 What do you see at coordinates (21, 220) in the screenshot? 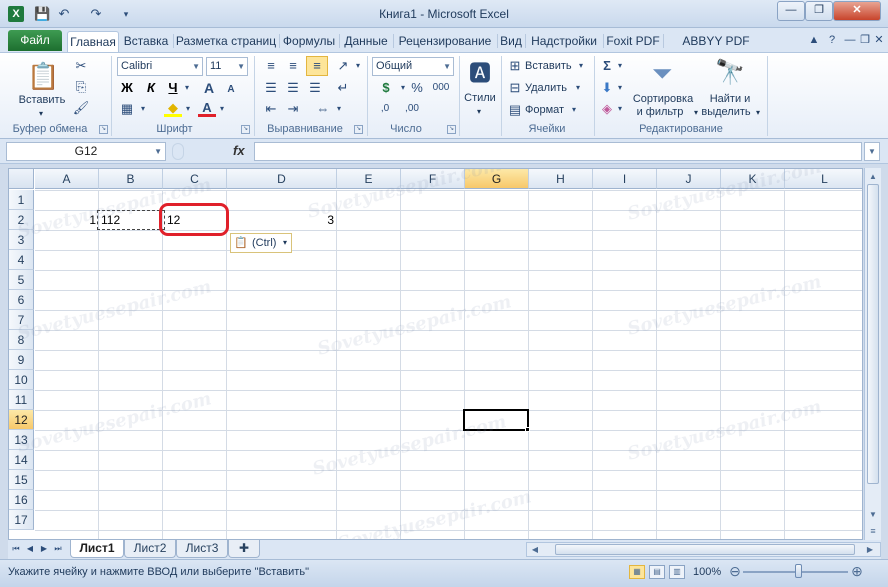
I see `row-header-2: 2` at bounding box center [21, 220].